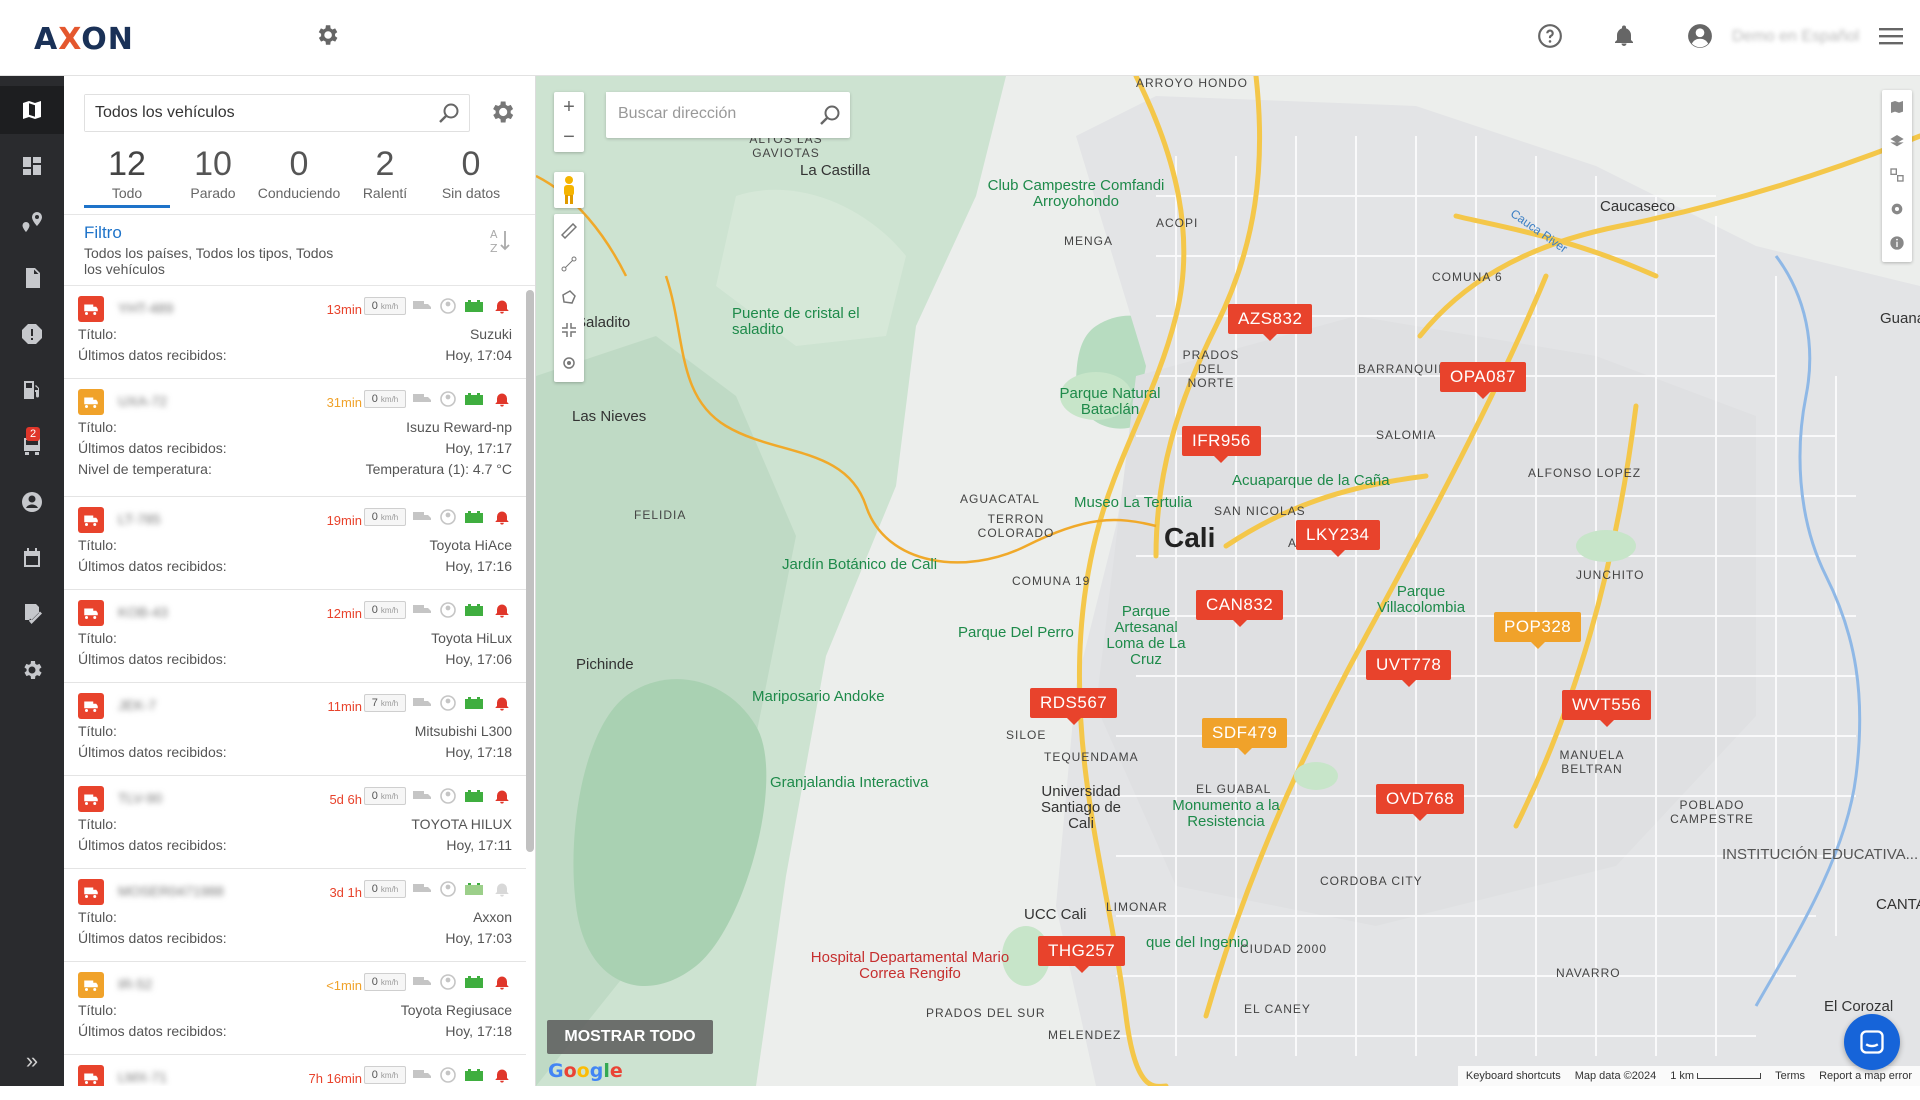 The width and height of the screenshot is (1920, 1100). Describe the element at coordinates (1420, 802) in the screenshot. I see `vehicle-marker: OVD768` at that location.